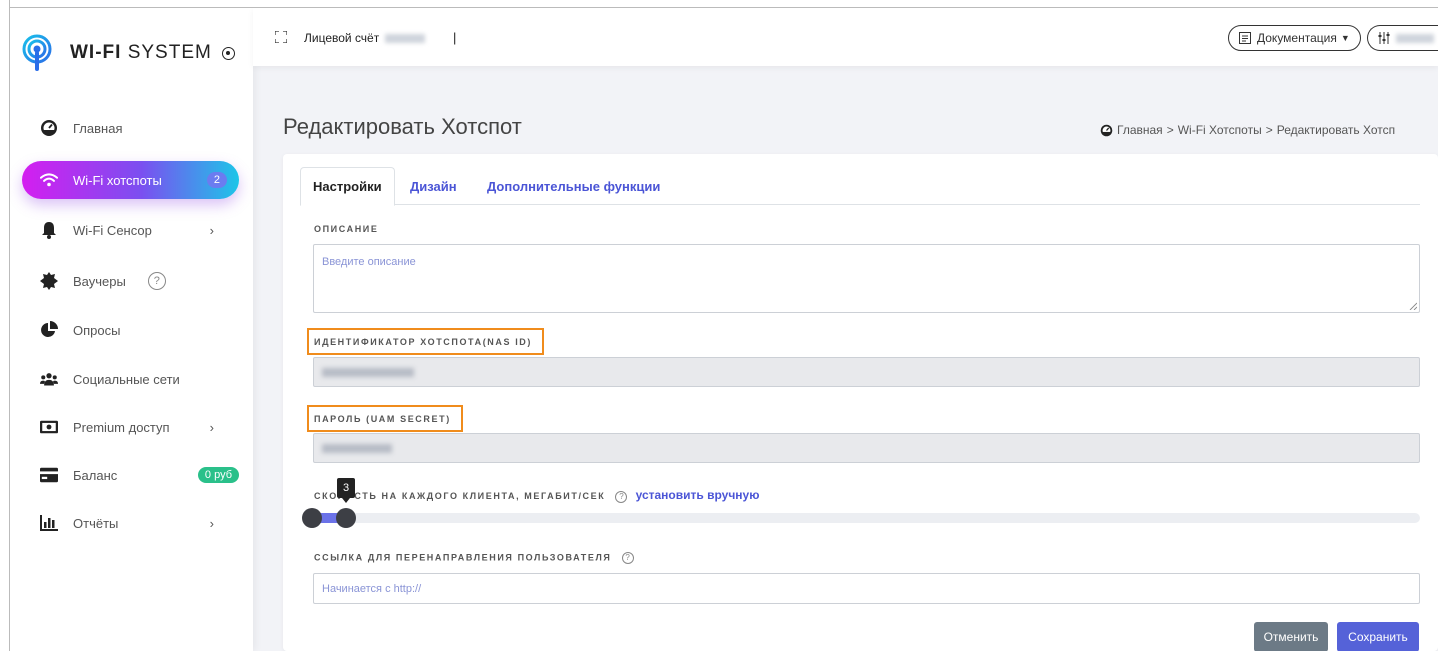  Describe the element at coordinates (216, 180) in the screenshot. I see `hotspot-count-badge: 2` at that location.